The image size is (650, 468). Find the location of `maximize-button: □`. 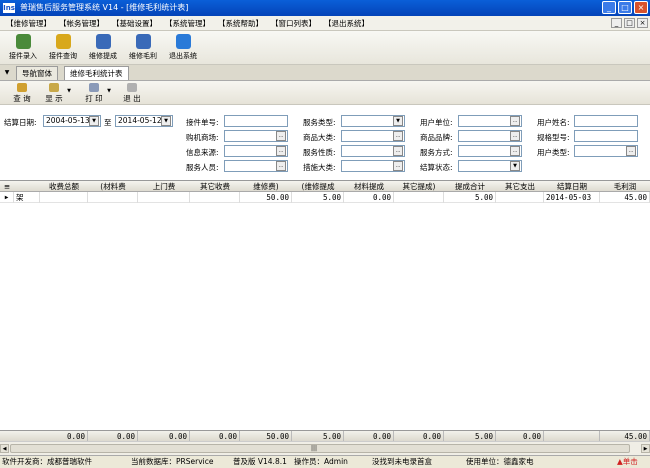

maximize-button: □ is located at coordinates (625, 7).